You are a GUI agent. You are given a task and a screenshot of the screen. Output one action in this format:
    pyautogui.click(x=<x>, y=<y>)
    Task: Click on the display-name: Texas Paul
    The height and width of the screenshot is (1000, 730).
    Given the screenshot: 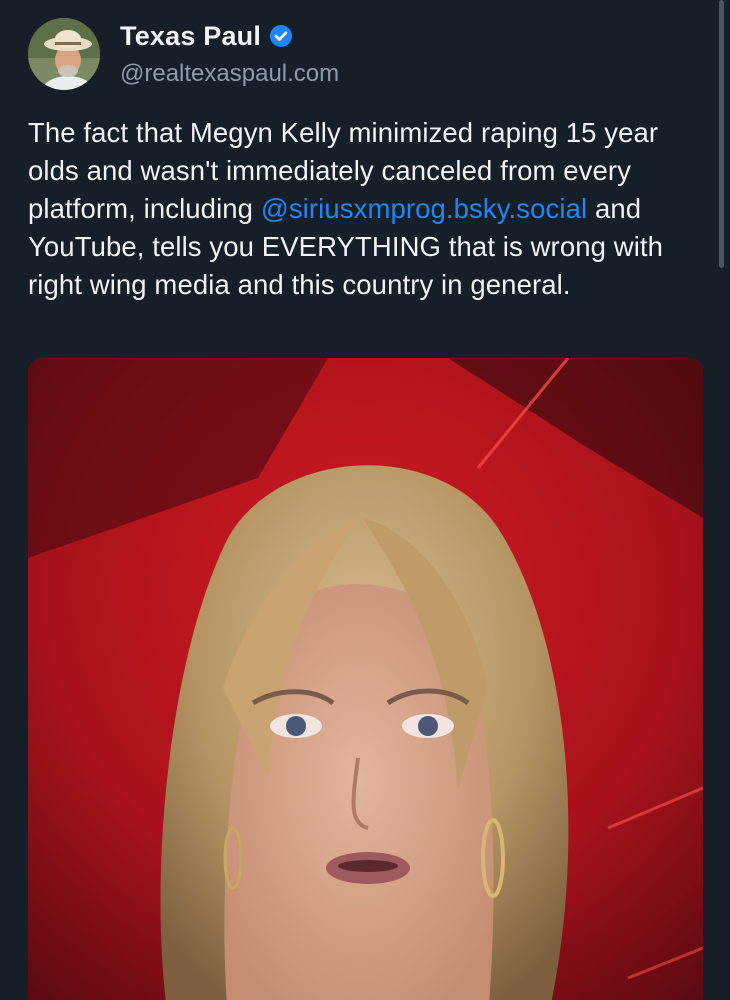 What is the action you would take?
    pyautogui.click(x=190, y=36)
    